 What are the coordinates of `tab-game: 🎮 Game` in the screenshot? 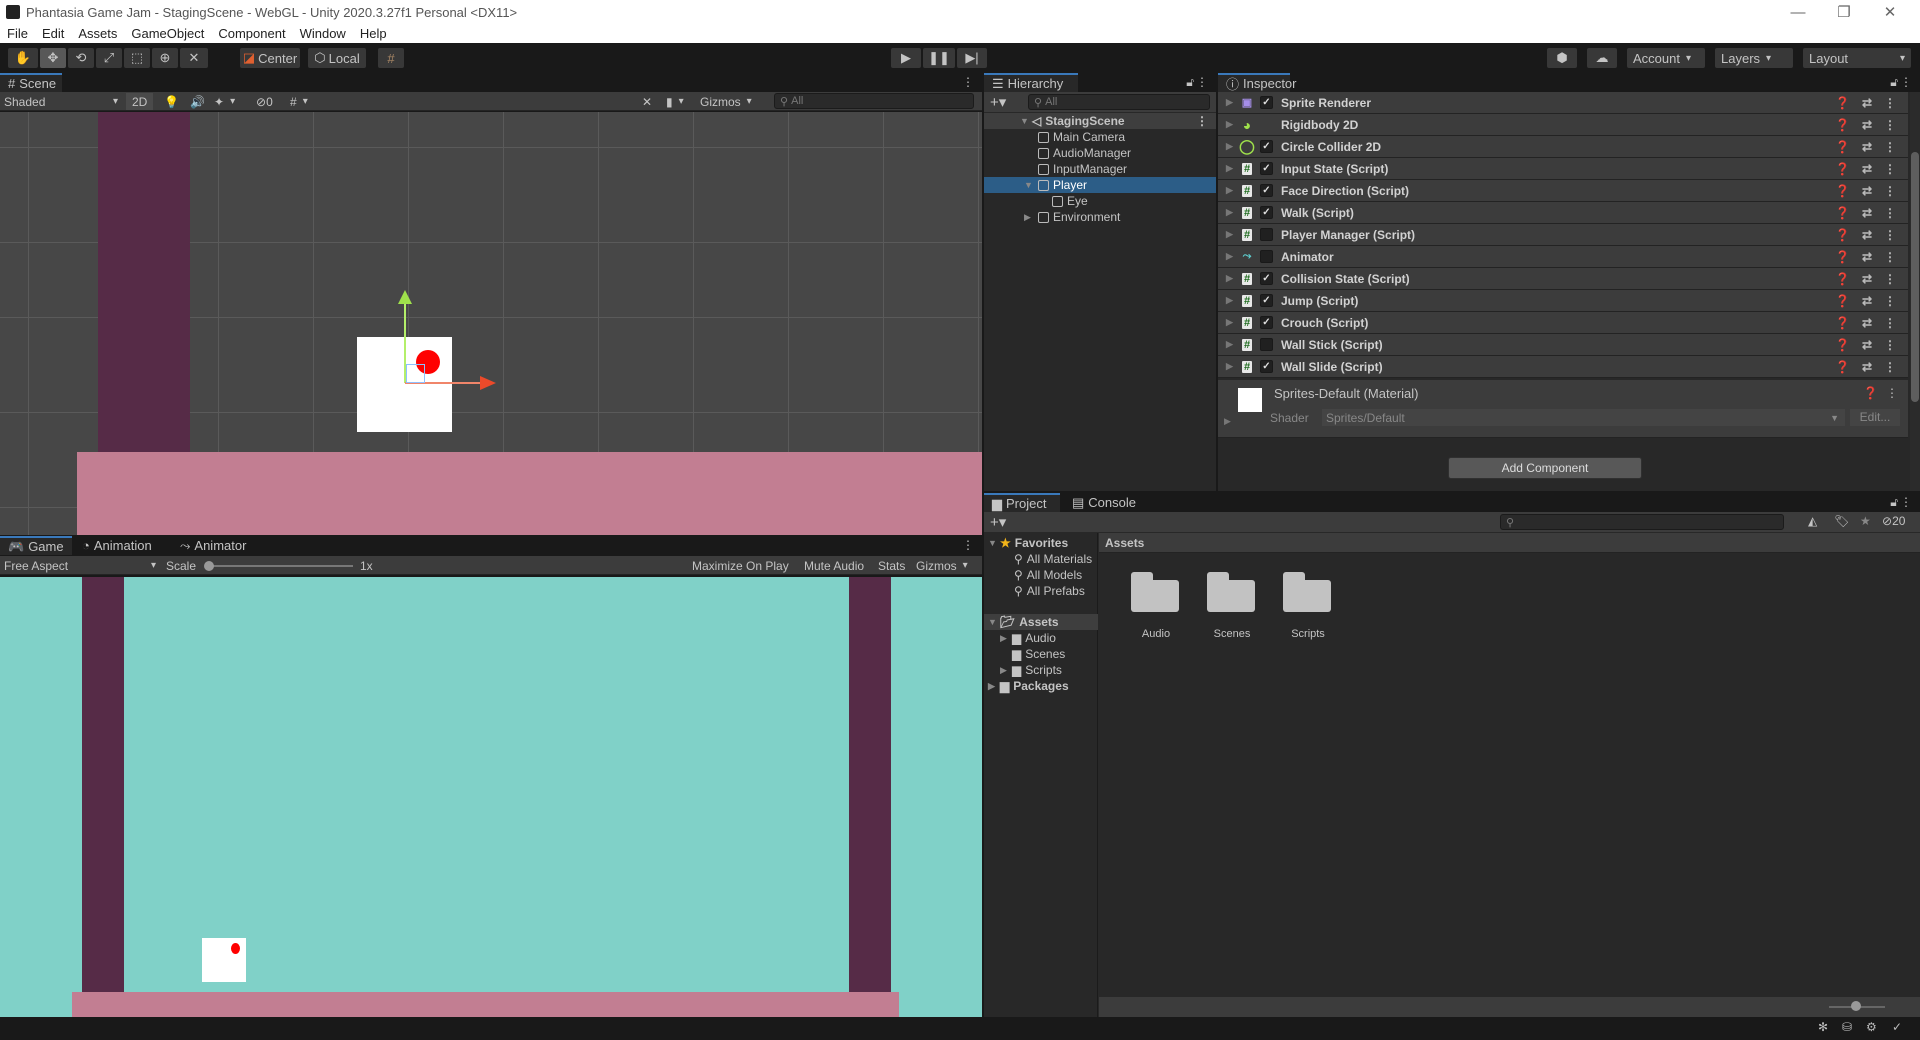 It's located at (36, 545).